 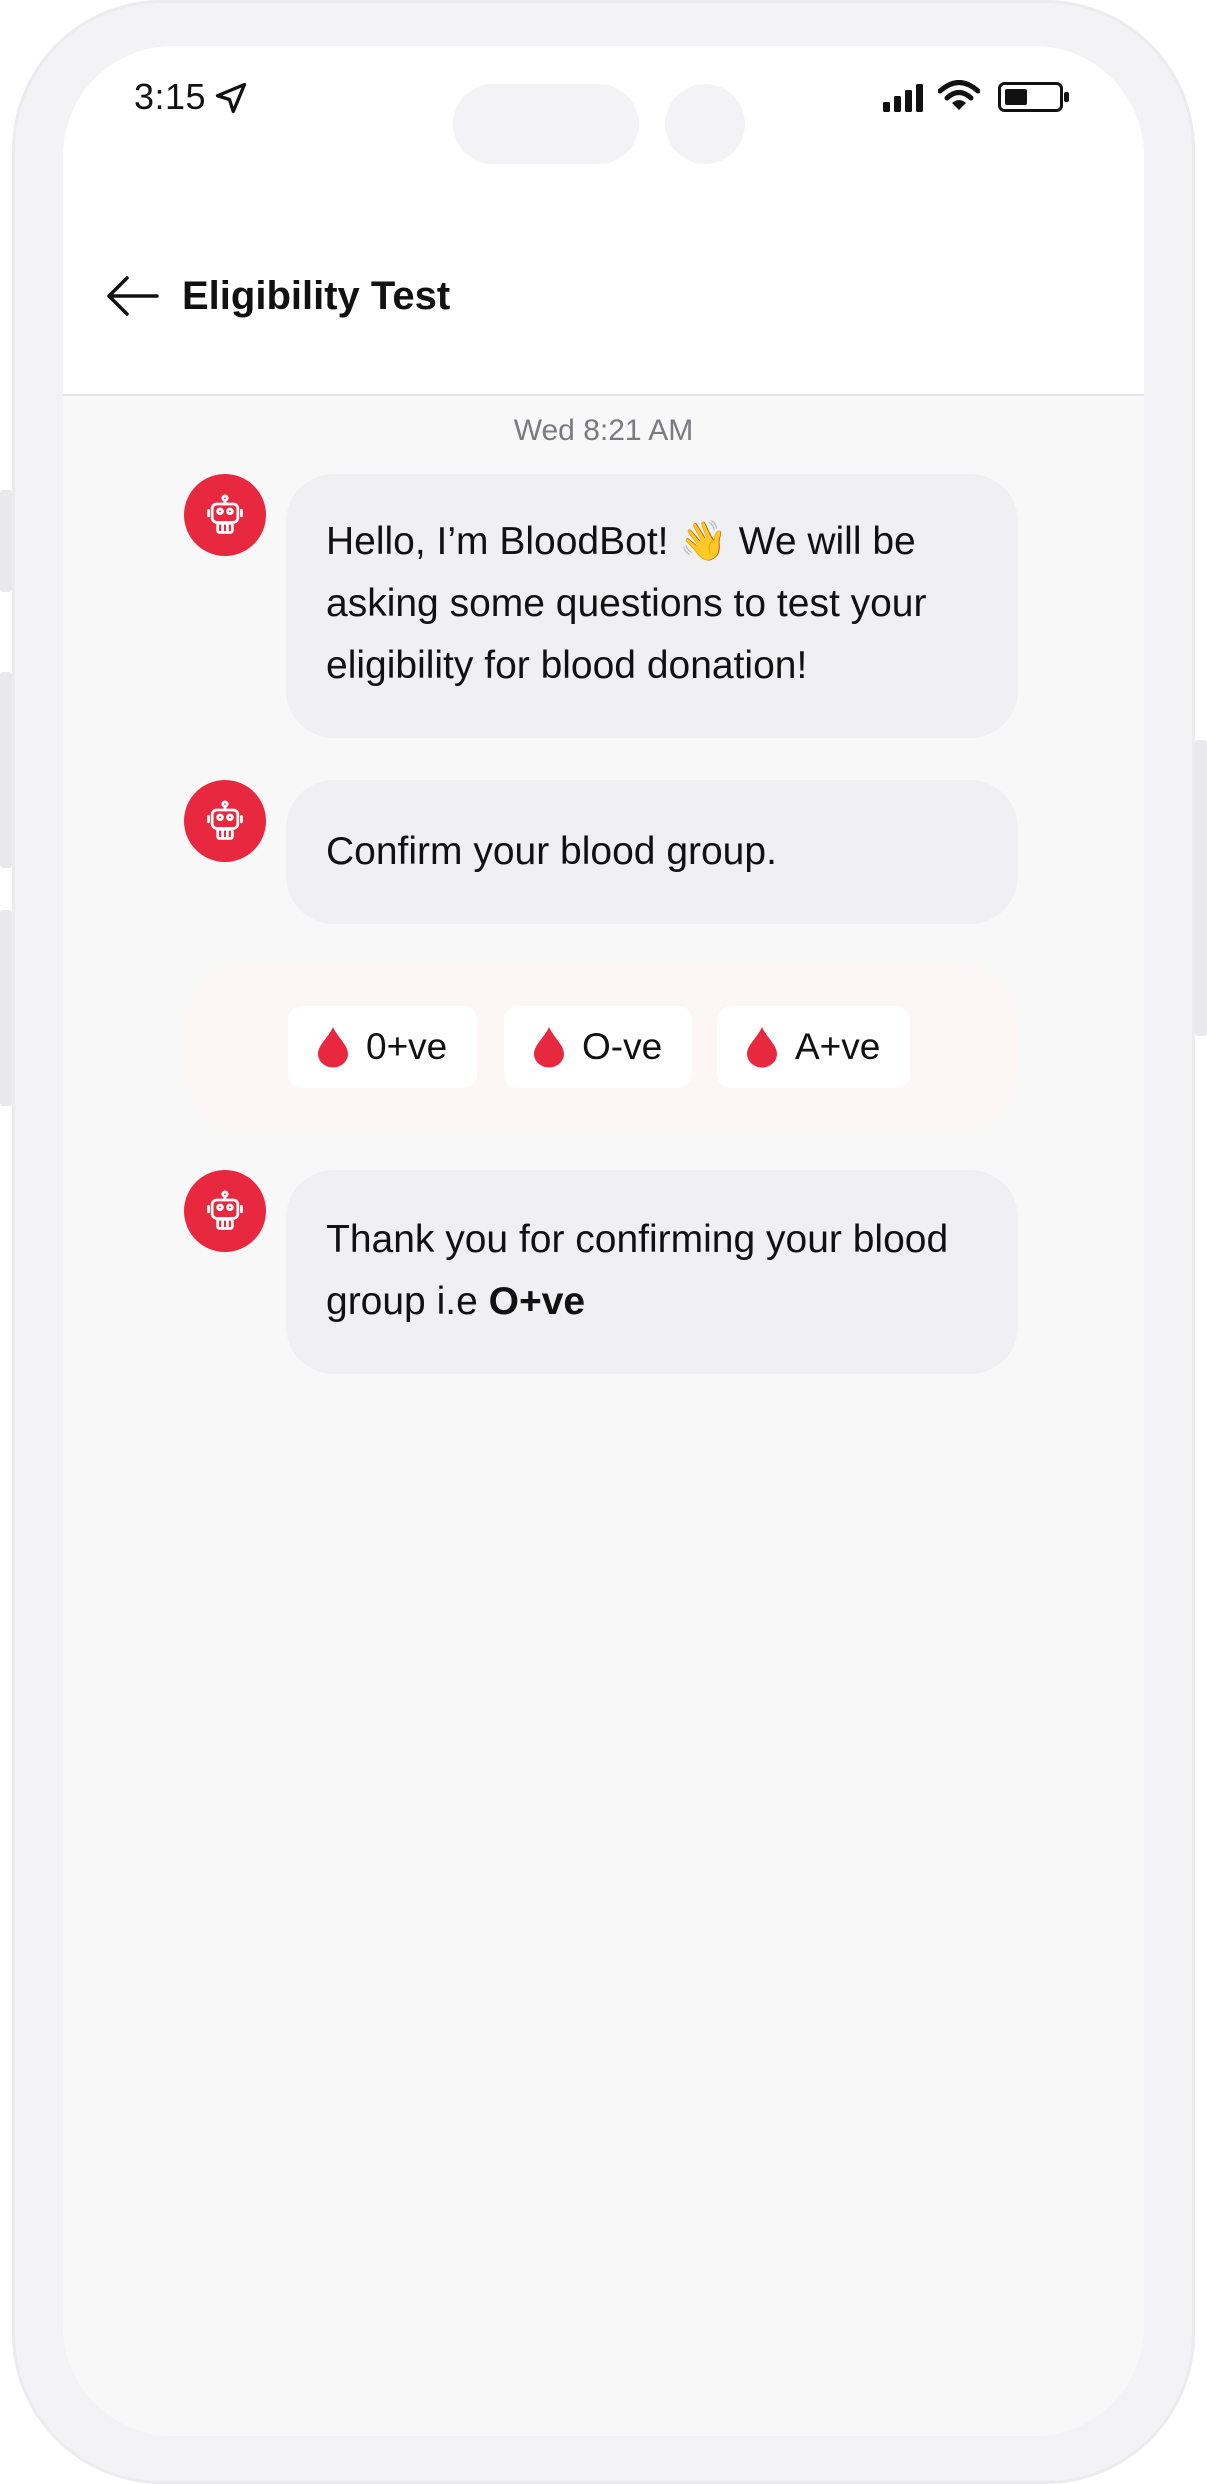 I want to click on message-text: Confirm your blood group., so click(x=551, y=851).